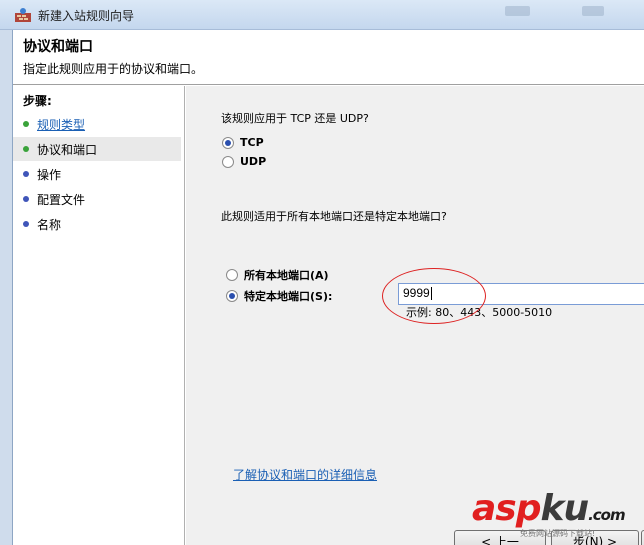 Image resolution: width=644 pixels, height=545 pixels. I want to click on step-label: 操作, so click(49, 174).